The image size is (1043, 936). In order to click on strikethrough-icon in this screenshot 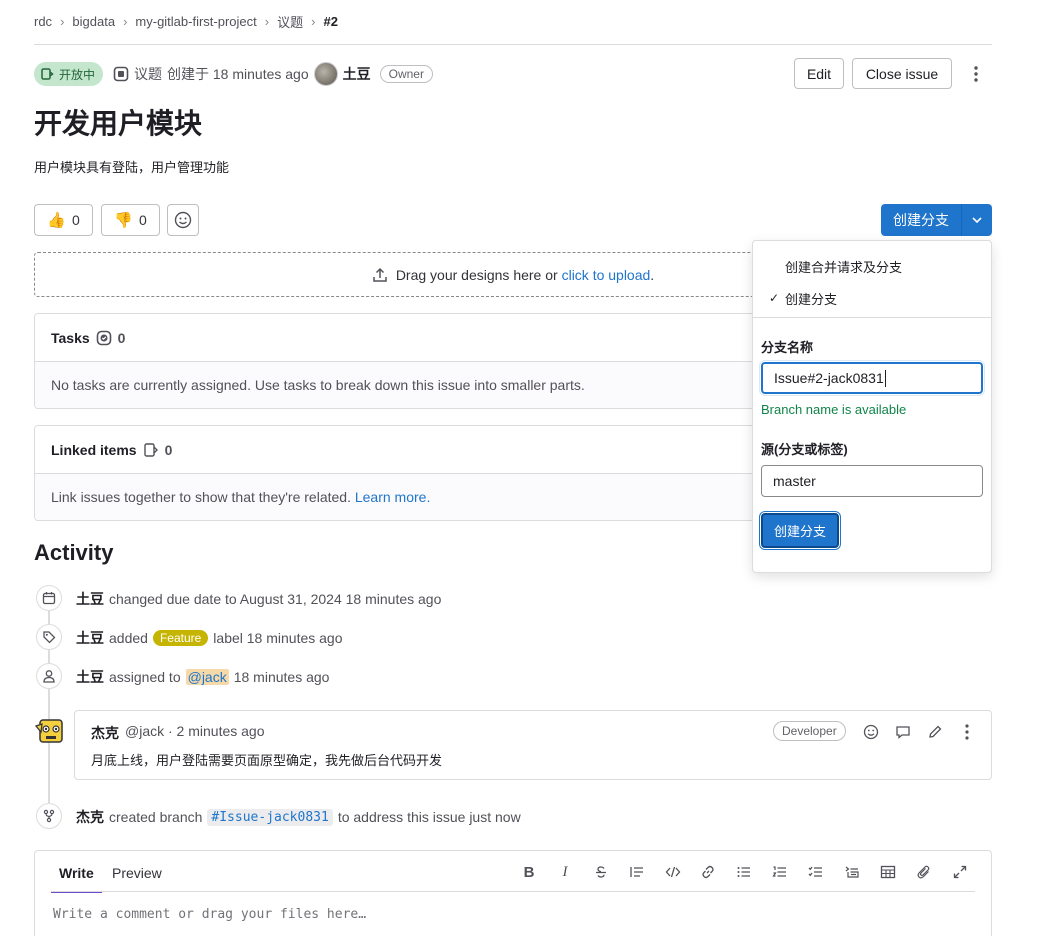, I will do `click(601, 872)`.